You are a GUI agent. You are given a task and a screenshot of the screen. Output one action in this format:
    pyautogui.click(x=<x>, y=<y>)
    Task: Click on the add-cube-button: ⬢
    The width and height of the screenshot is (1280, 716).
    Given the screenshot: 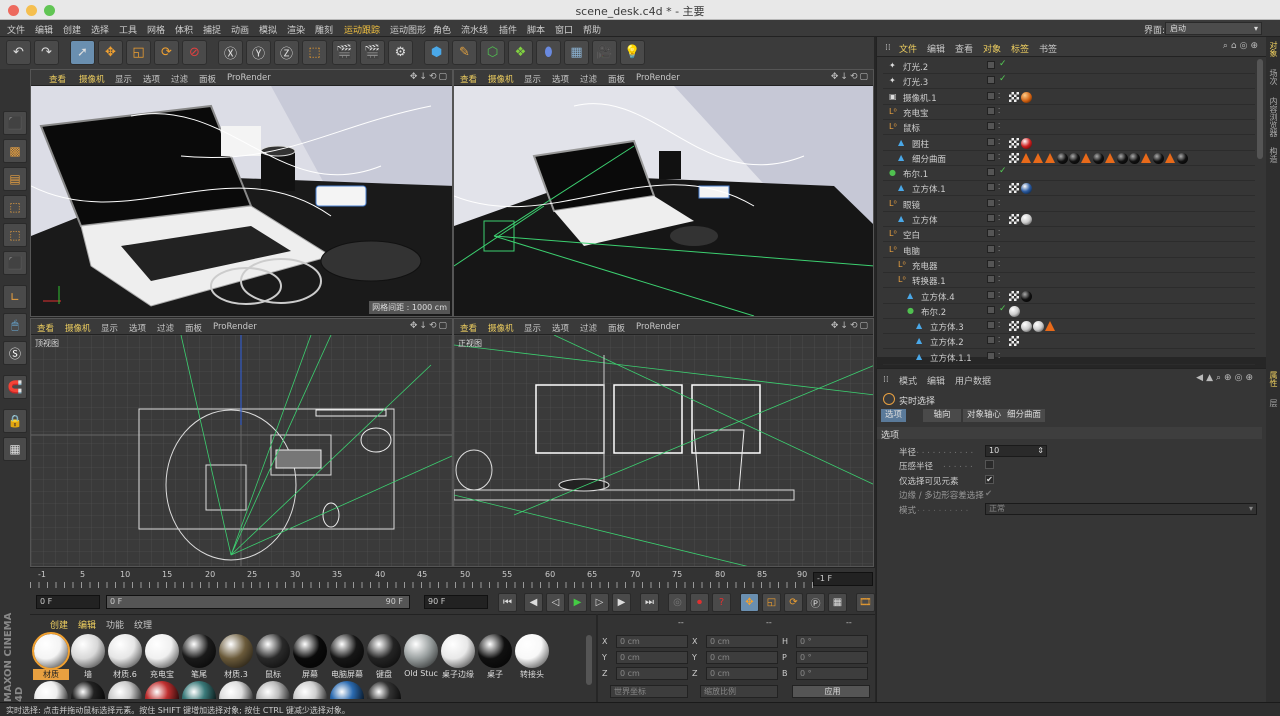 What is the action you would take?
    pyautogui.click(x=436, y=52)
    